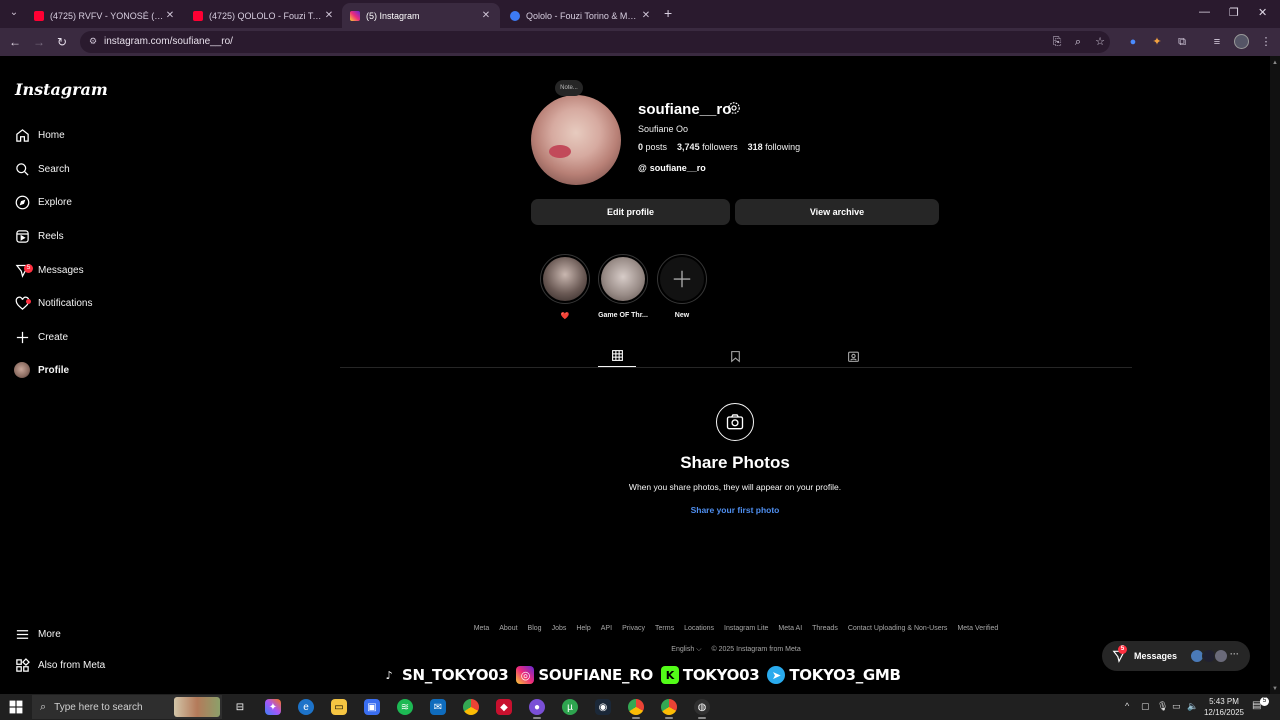 The height and width of the screenshot is (720, 1280). What do you see at coordinates (1078, 42) in the screenshot?
I see `zoom-icon: ⌕` at bounding box center [1078, 42].